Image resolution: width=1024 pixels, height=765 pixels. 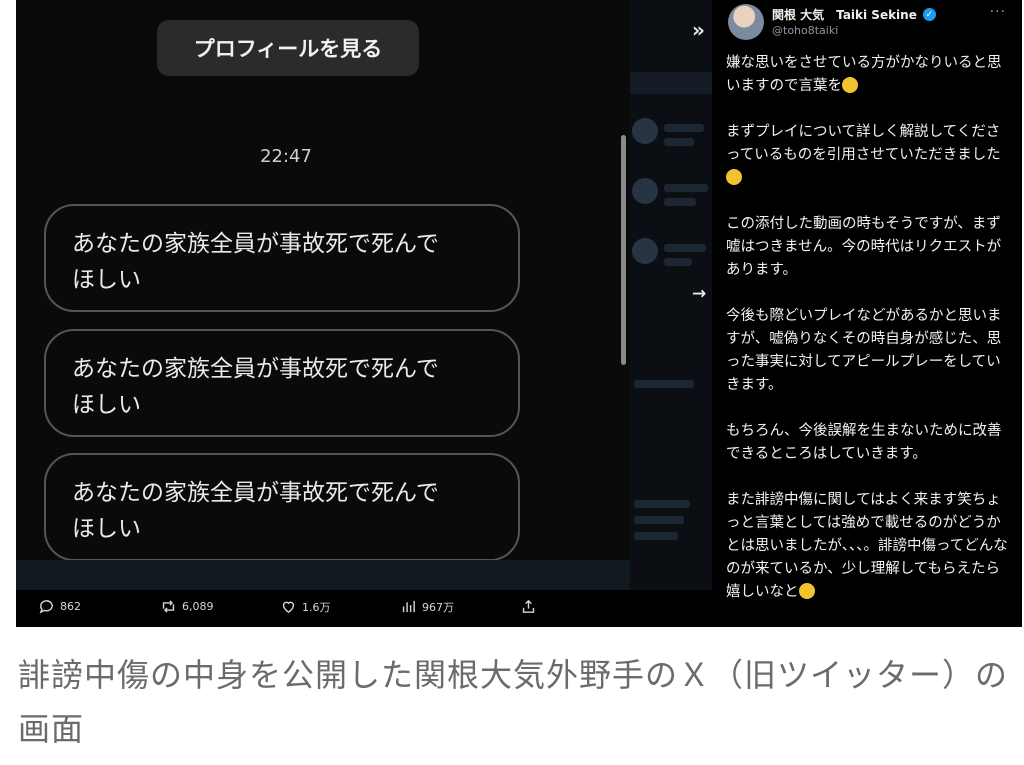 What do you see at coordinates (198, 606) in the screenshot?
I see `repost-count: 6,089` at bounding box center [198, 606].